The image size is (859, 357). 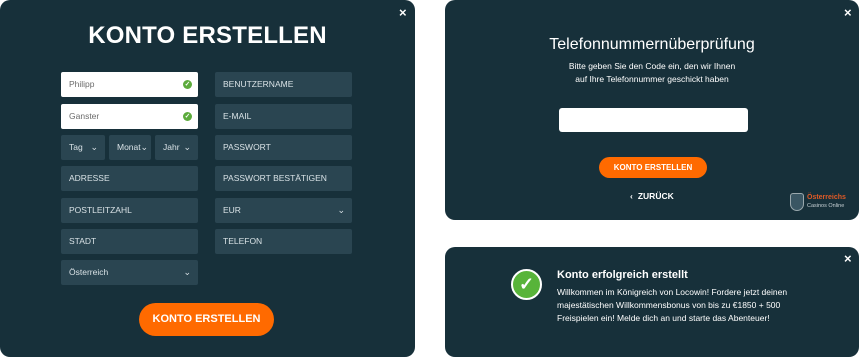 I want to click on year-label: Jahr, so click(x=171, y=147).